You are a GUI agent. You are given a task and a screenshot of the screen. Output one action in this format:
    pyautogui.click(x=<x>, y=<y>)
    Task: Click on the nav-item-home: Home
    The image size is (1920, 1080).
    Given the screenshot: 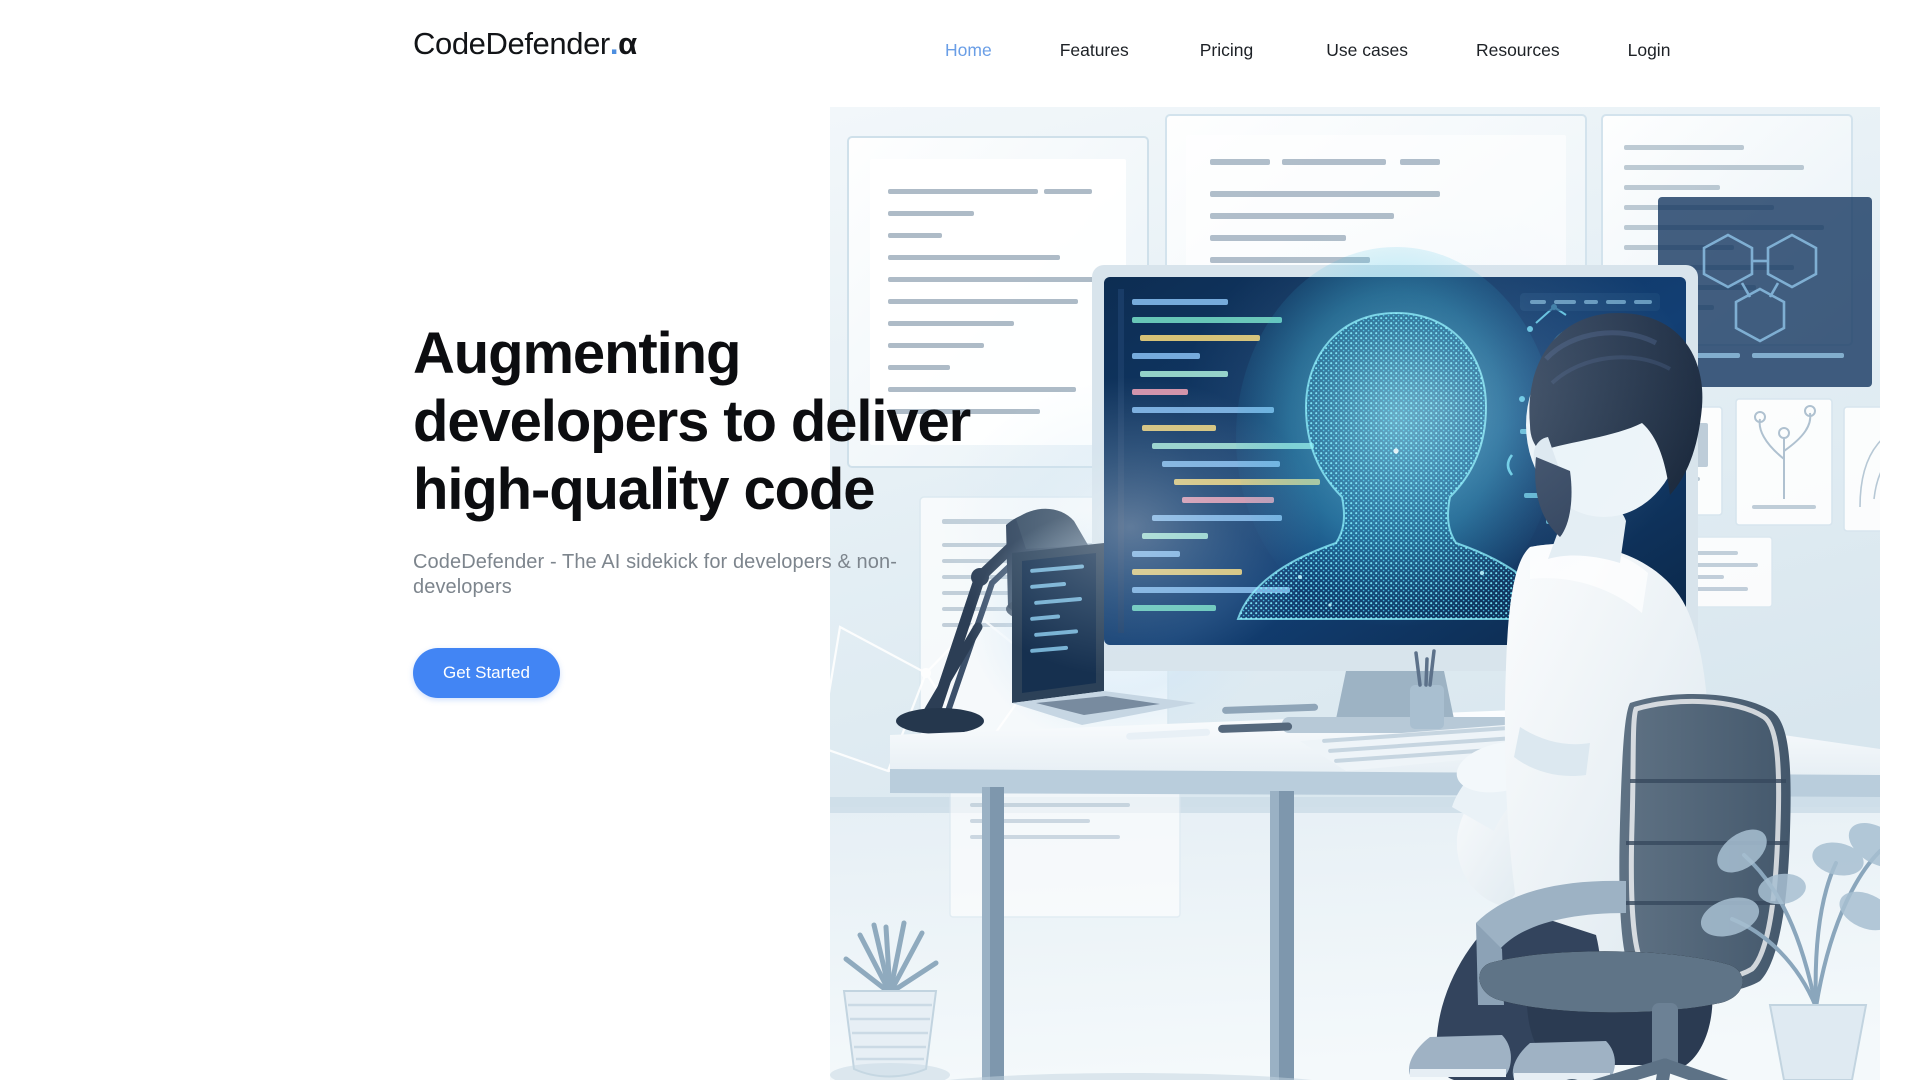 What is the action you would take?
    pyautogui.click(x=968, y=50)
    